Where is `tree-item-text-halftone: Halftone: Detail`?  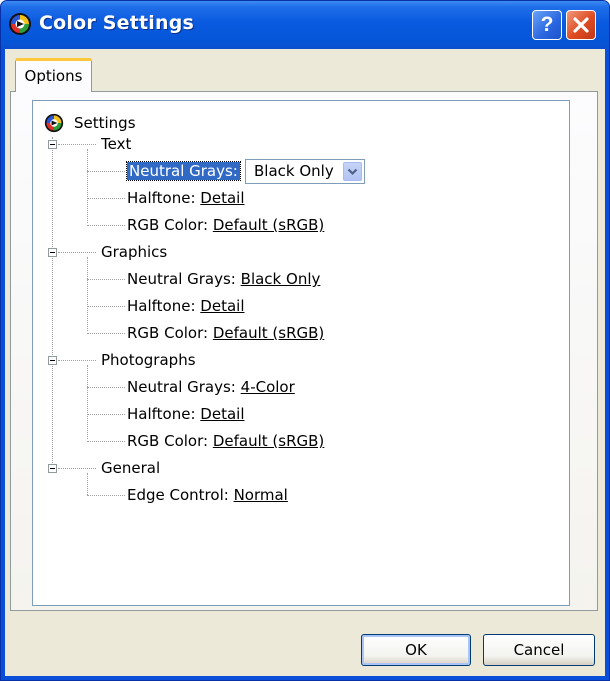 tree-item-text-halftone: Halftone: Detail is located at coordinates (185, 198).